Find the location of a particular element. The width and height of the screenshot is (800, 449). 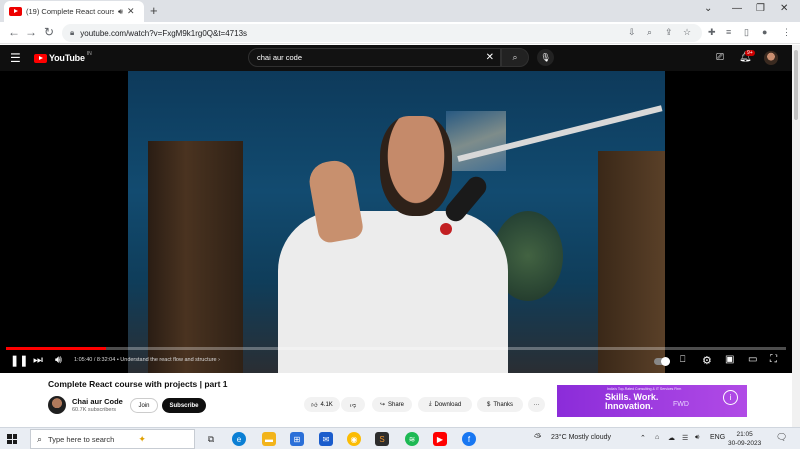

media-control-icon: ≡ is located at coordinates (728, 32).